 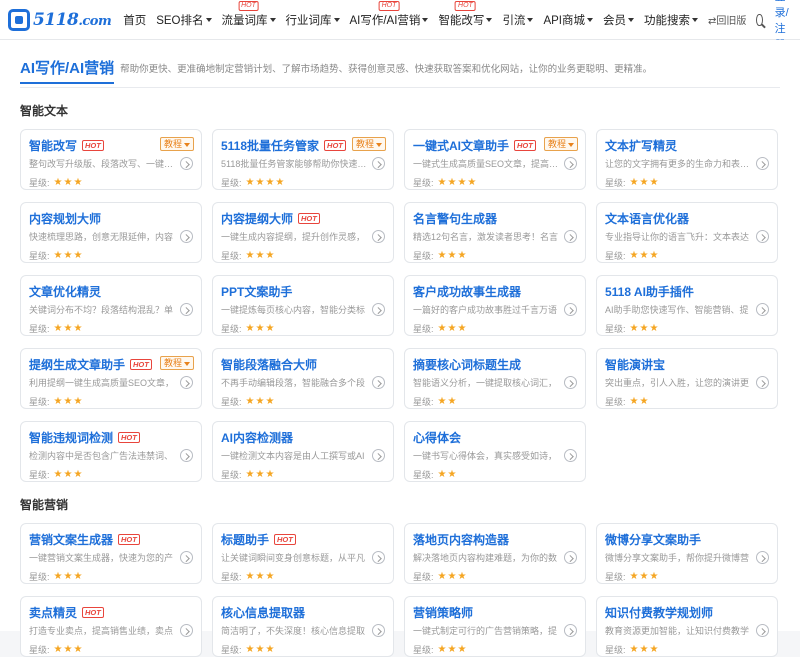 What do you see at coordinates (313, 20) in the screenshot?
I see `nav-item: 行业词库` at bounding box center [313, 20].